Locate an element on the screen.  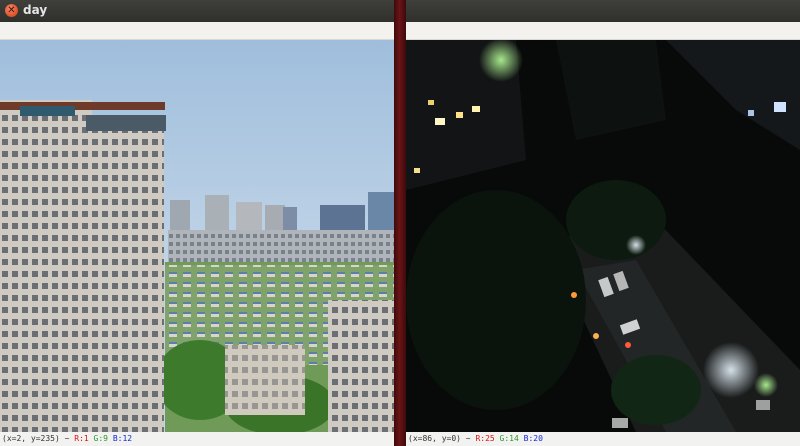
close-x-icon: ✕ is located at coordinates (11, 10).